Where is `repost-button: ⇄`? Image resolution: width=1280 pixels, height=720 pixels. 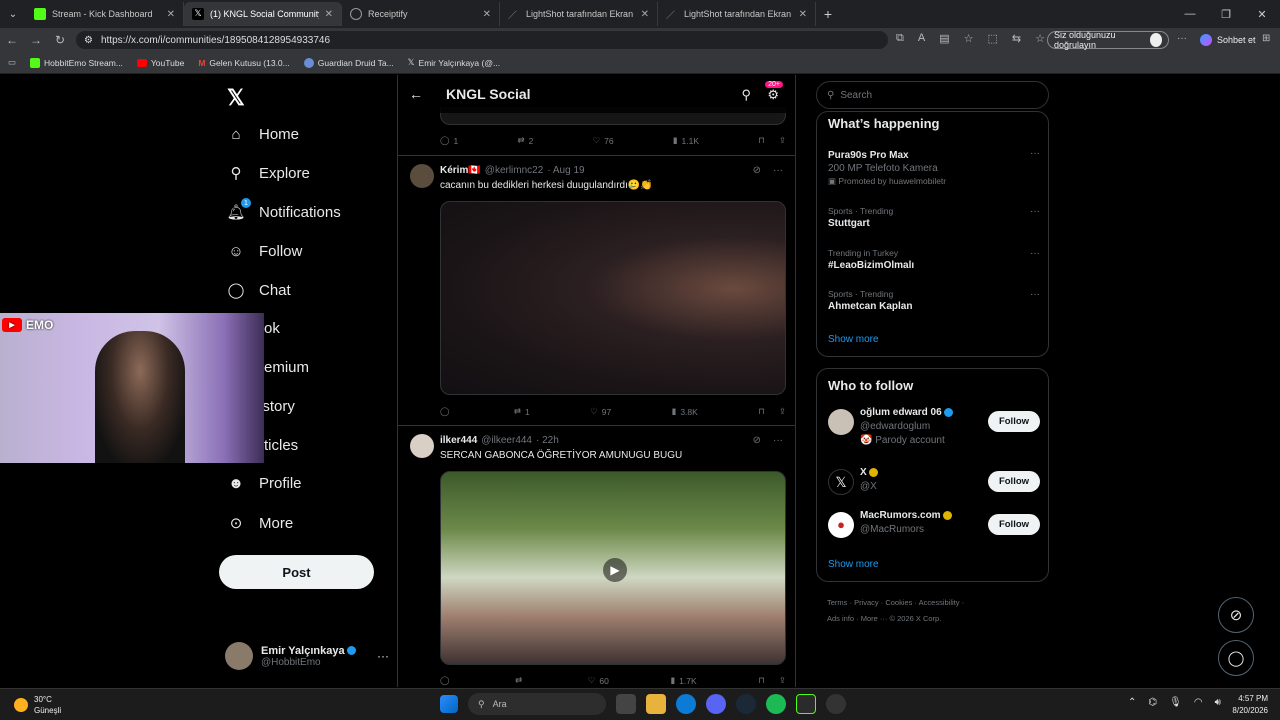 repost-button: ⇄ is located at coordinates (520, 680).